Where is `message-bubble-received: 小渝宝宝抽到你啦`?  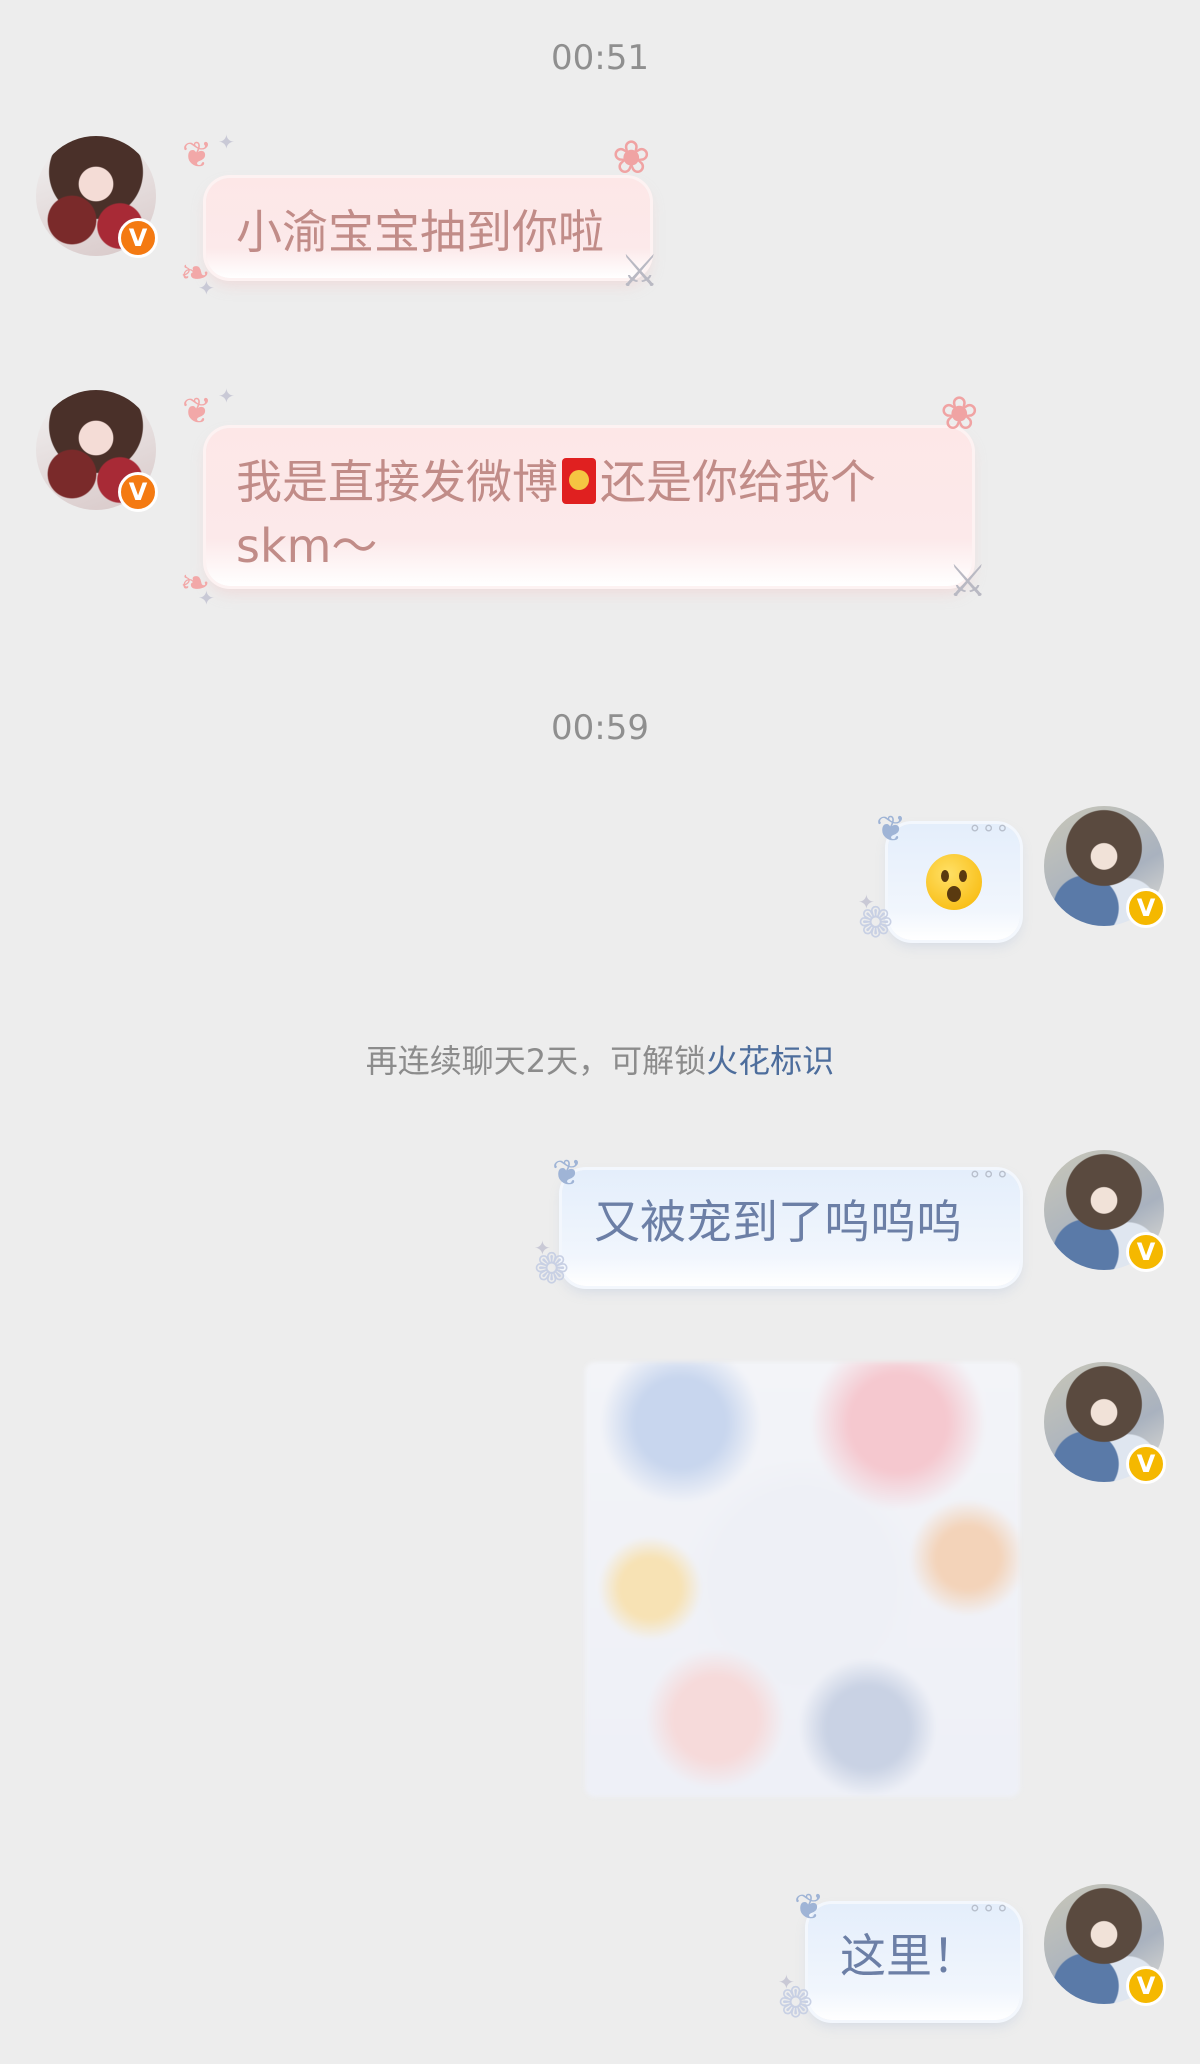
message-bubble-received: 小渝宝宝抽到你啦 is located at coordinates (428, 228).